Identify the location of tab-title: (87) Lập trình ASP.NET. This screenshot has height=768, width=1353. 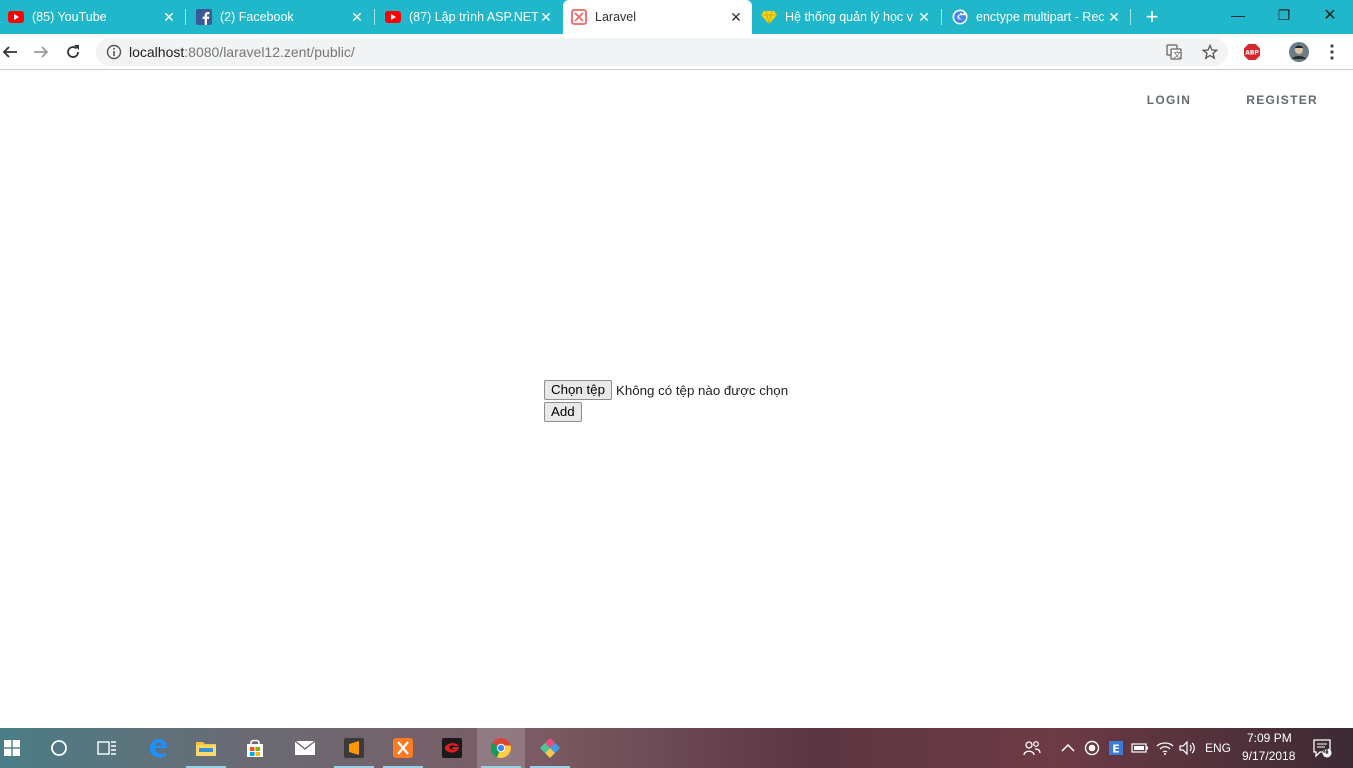
(473, 17).